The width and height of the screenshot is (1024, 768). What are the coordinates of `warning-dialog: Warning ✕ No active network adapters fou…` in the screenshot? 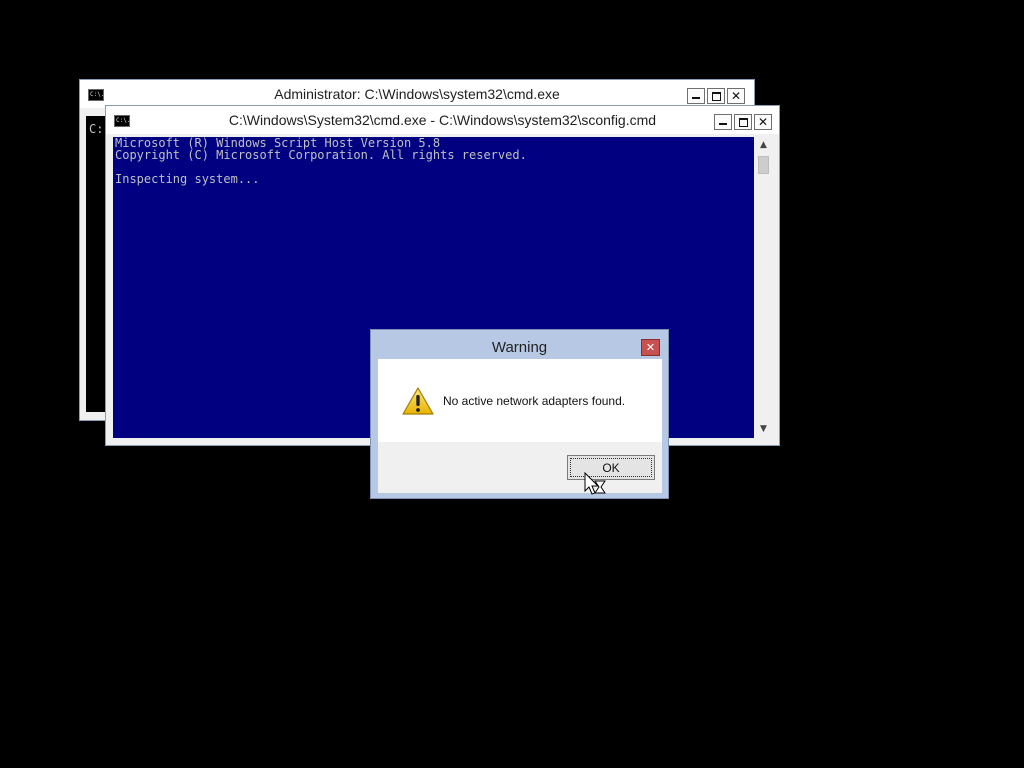 It's located at (519, 414).